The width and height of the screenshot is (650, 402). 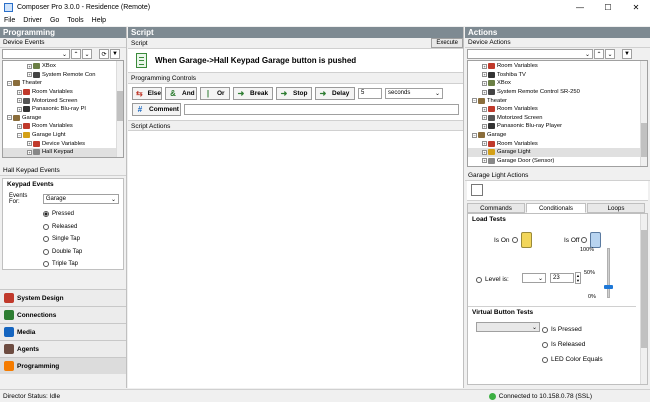 I want to click on menu-file: File, so click(x=9, y=20).